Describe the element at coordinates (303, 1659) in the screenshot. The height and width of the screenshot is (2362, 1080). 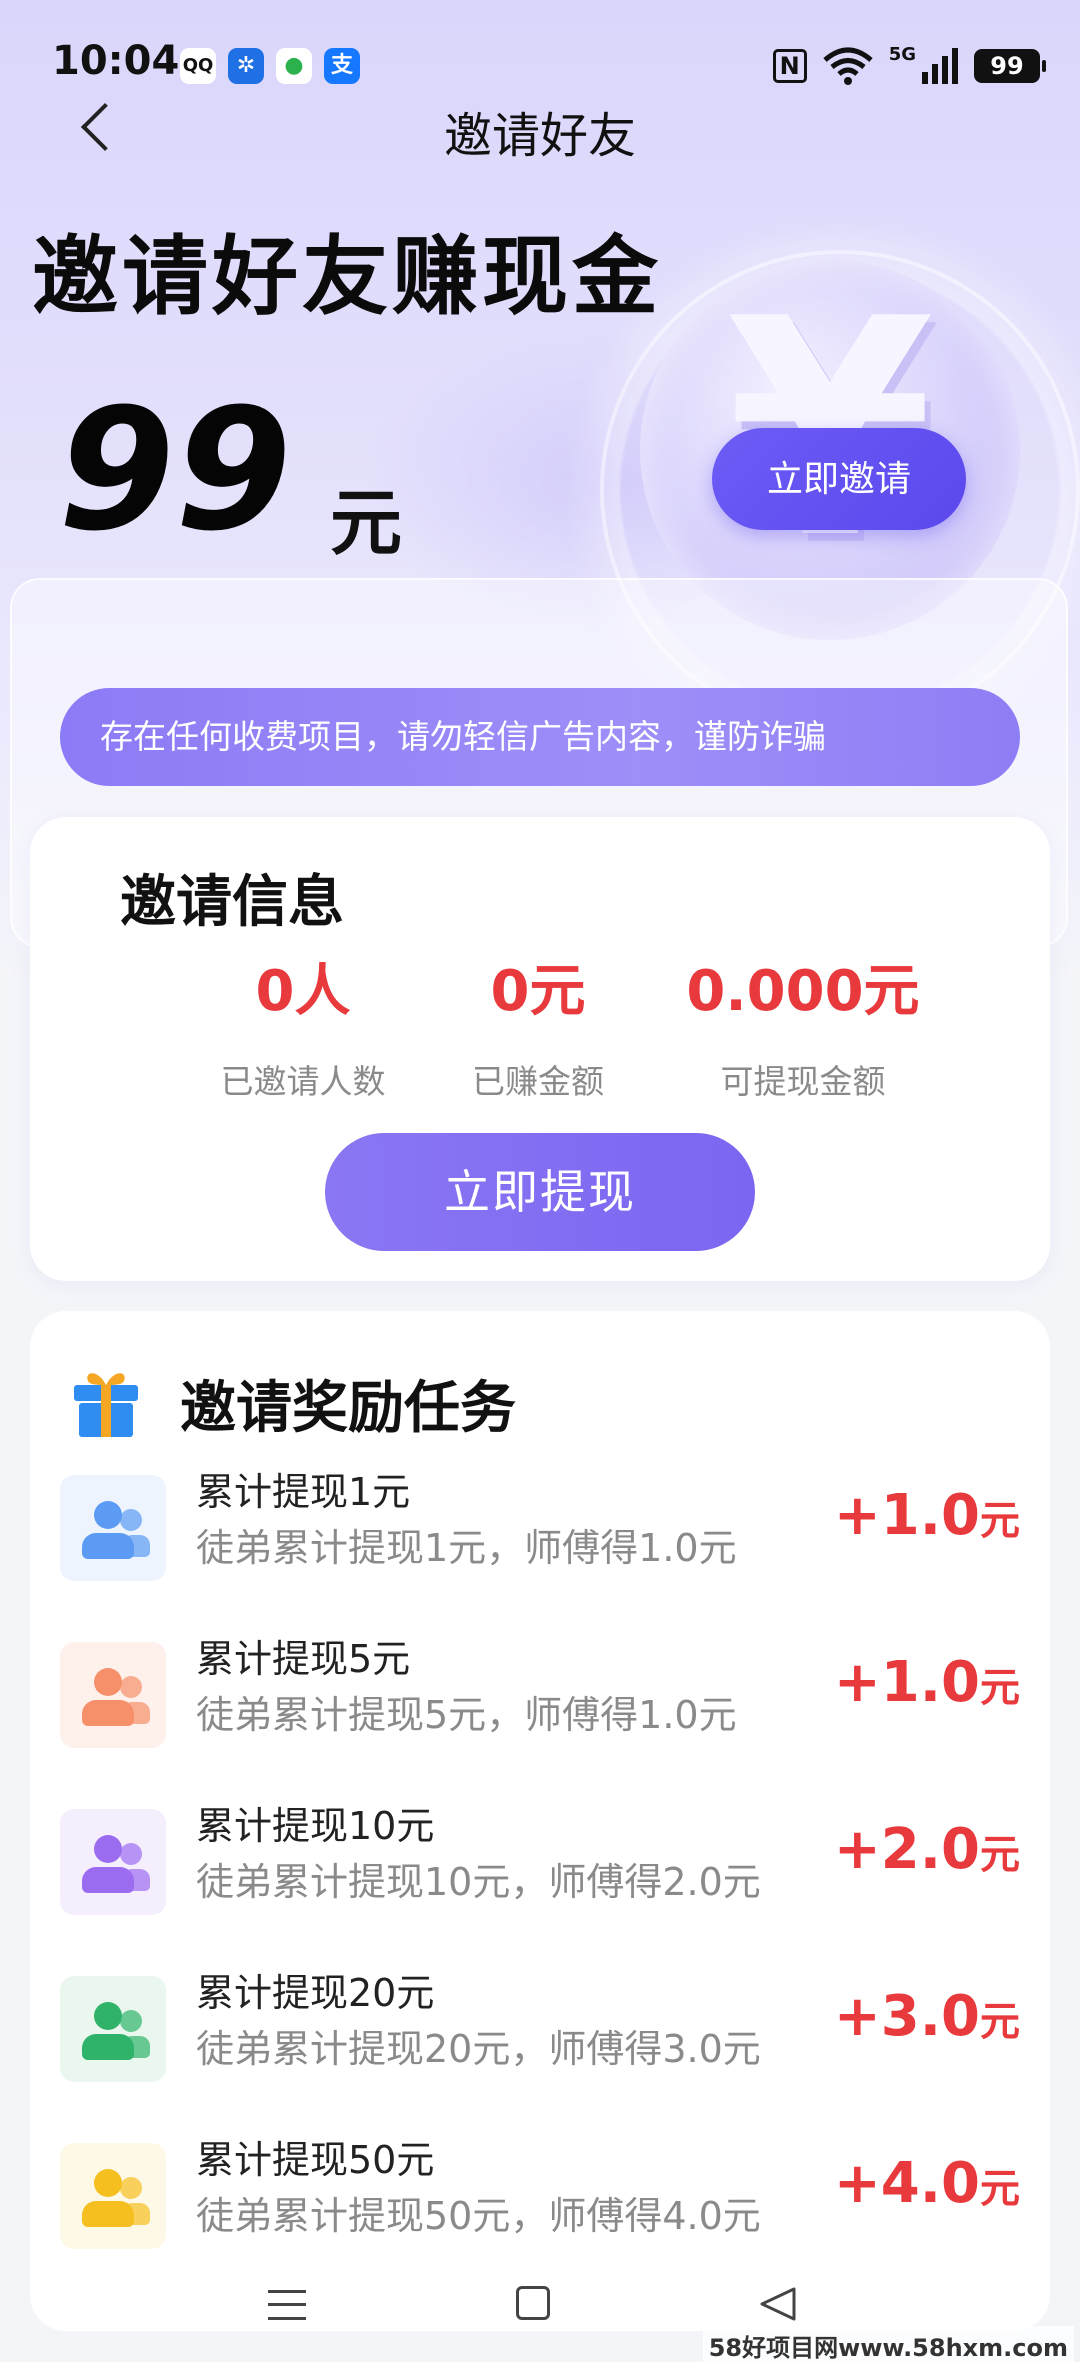
I see `task-name: 累计提现5元` at that location.